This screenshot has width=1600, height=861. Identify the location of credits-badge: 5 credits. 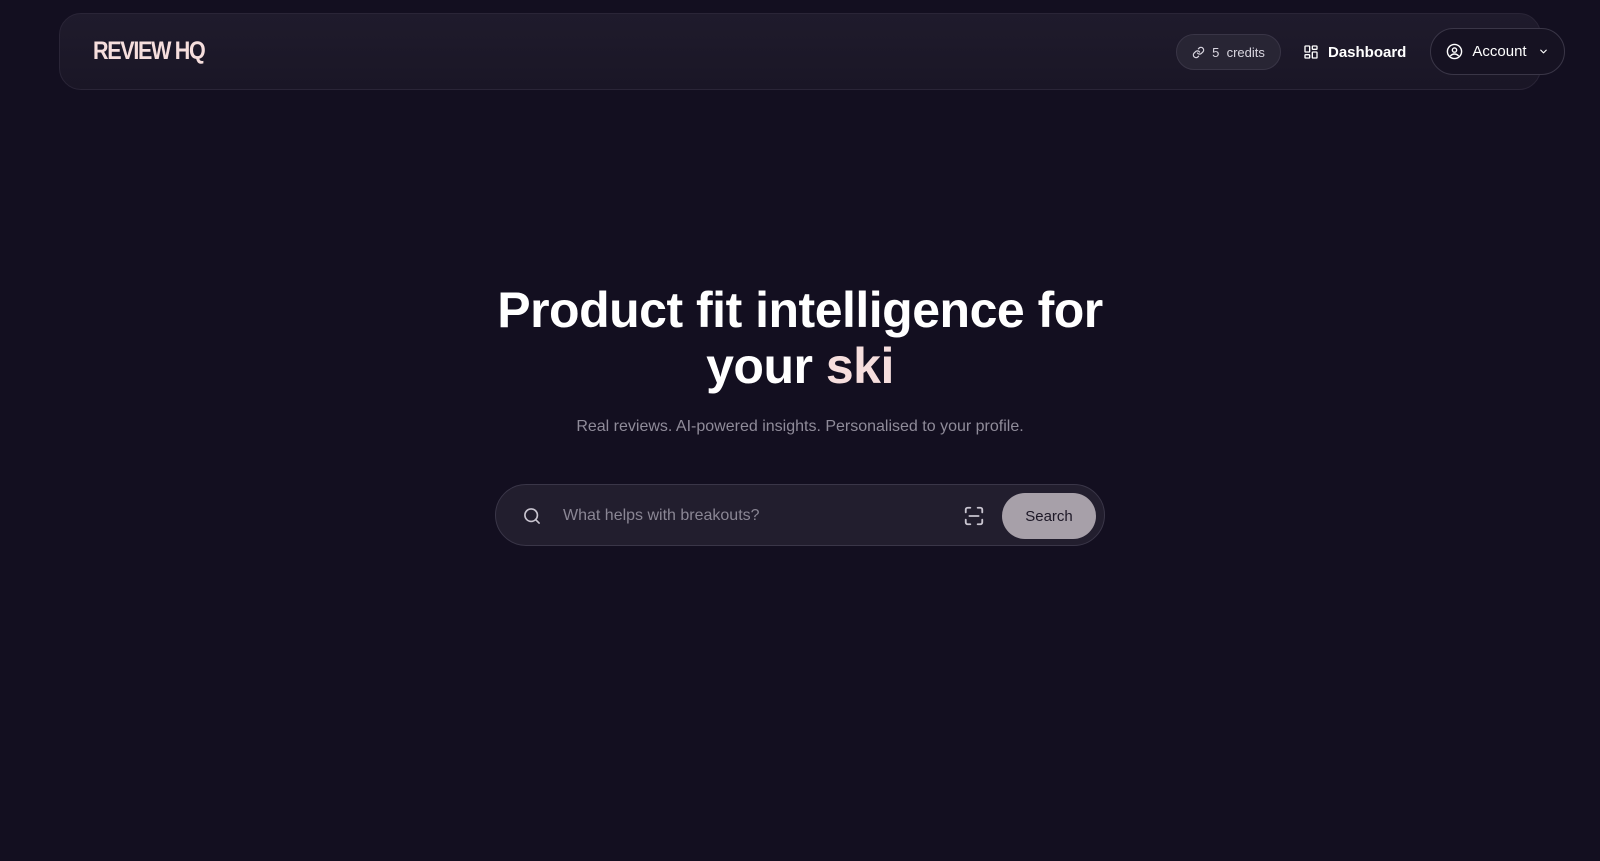
(1228, 52).